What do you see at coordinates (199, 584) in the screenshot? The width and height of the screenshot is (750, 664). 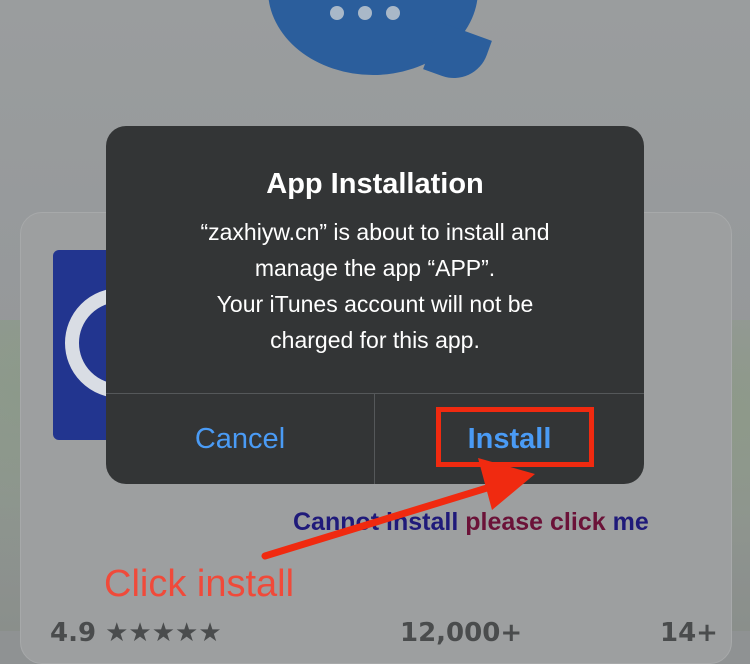 I see `annotation-label: Click install` at bounding box center [199, 584].